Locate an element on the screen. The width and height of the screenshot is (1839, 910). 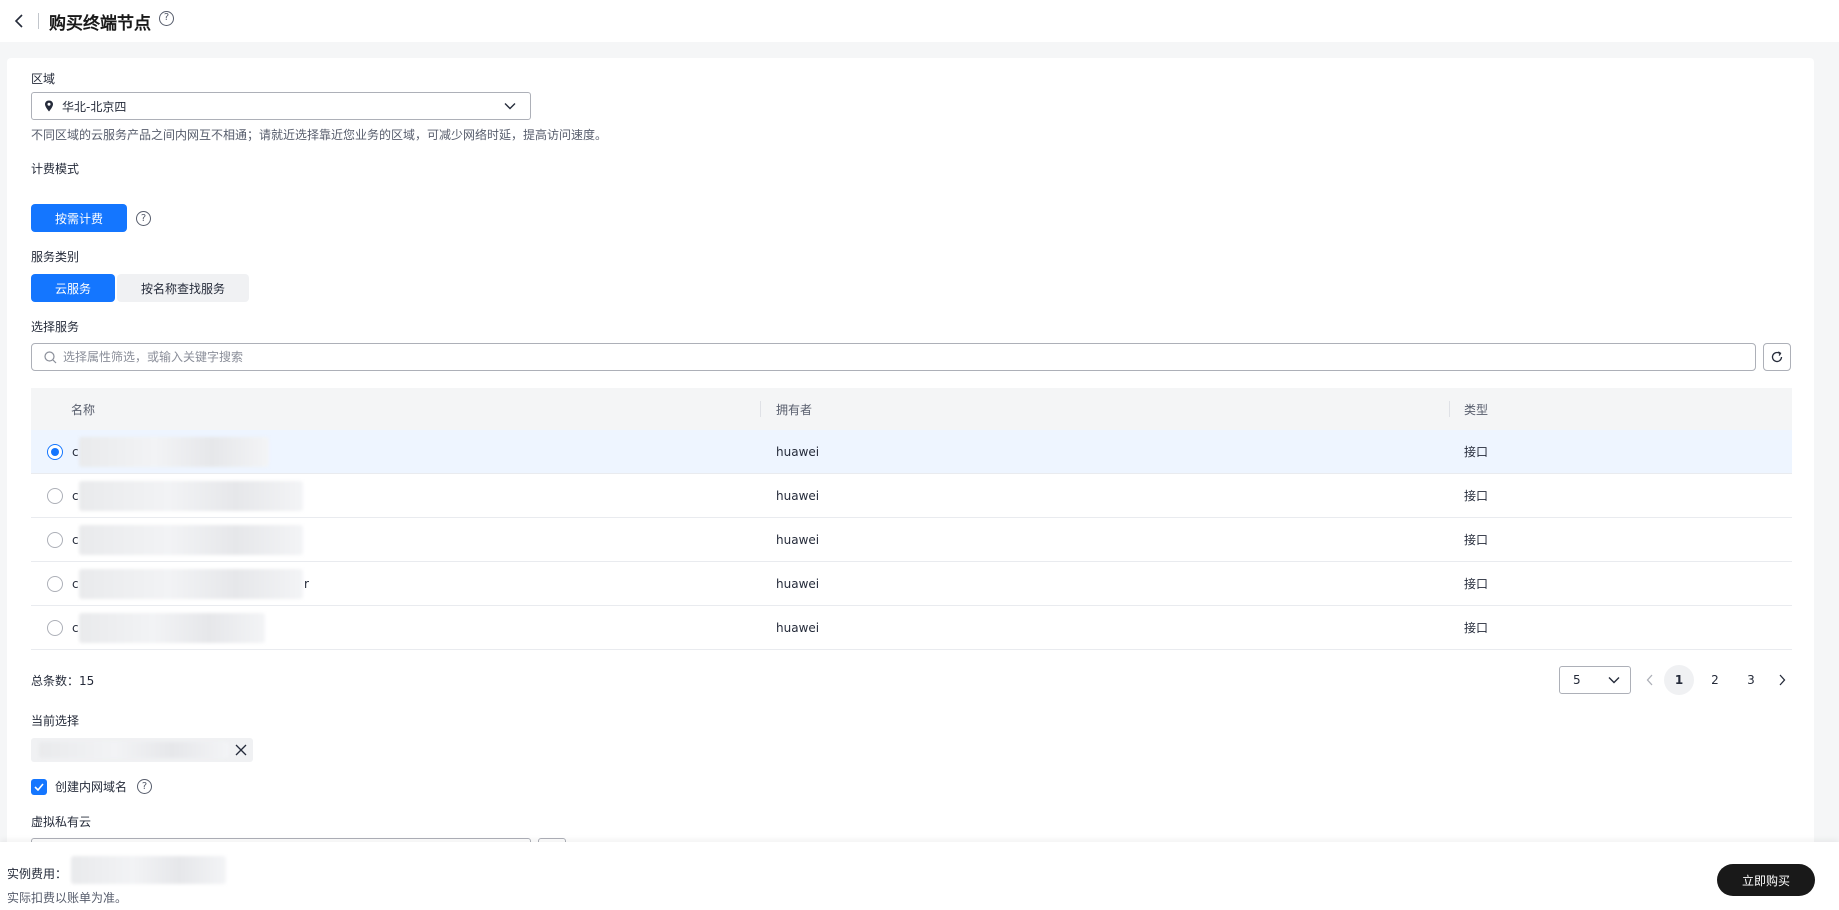
column-header-owner: 拥有者 is located at coordinates (794, 409).